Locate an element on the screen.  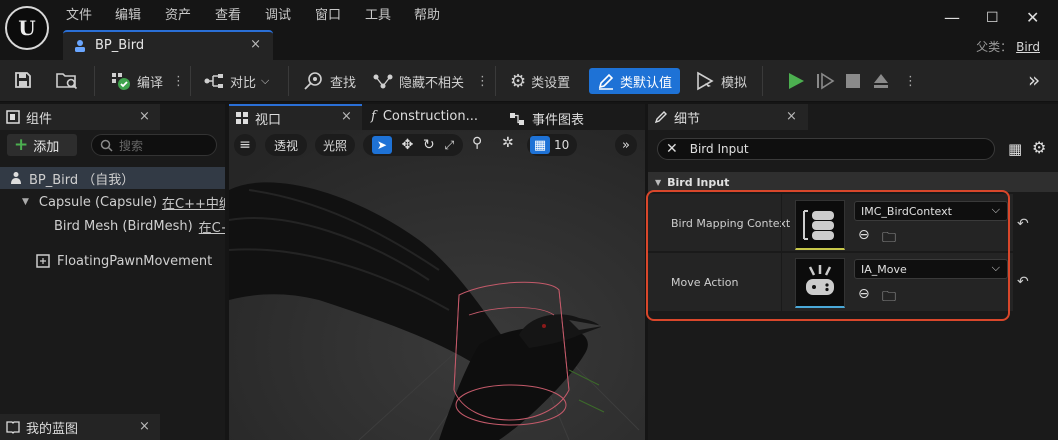
property-label: Bird Mapping Context is located at coordinates (731, 223).